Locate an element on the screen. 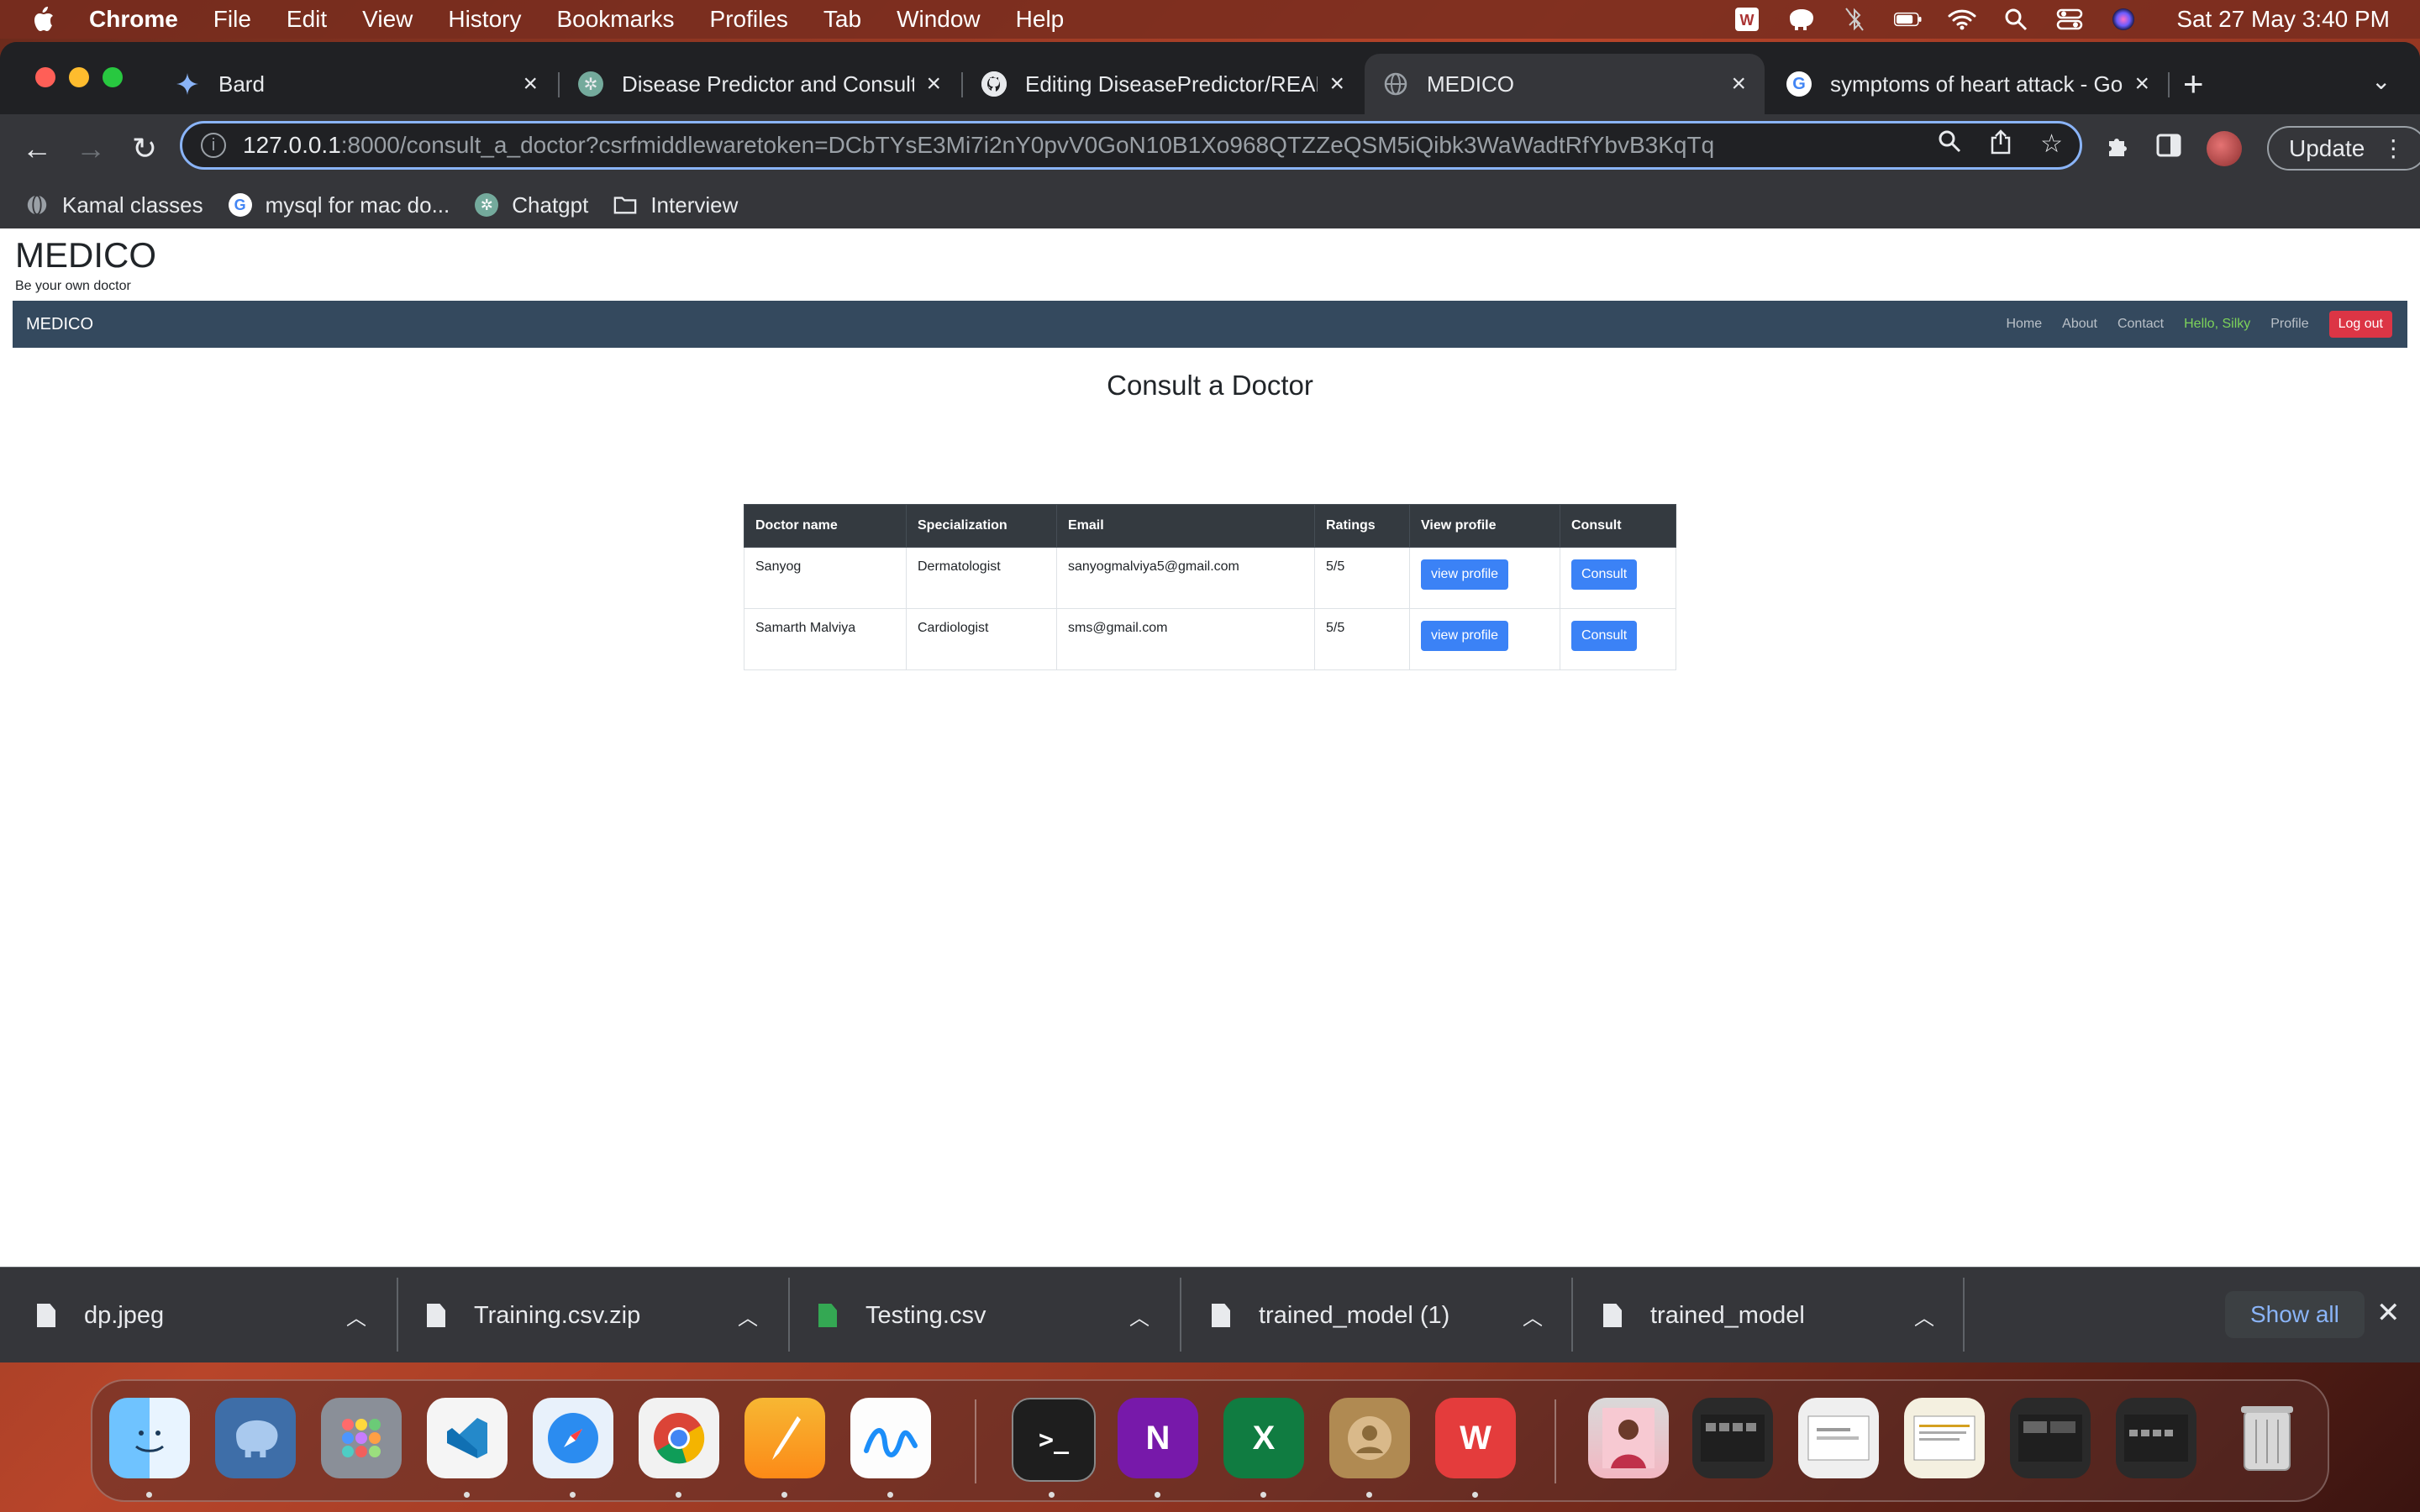 The image size is (2420, 1512). wifi-icon is located at coordinates (1962, 19).